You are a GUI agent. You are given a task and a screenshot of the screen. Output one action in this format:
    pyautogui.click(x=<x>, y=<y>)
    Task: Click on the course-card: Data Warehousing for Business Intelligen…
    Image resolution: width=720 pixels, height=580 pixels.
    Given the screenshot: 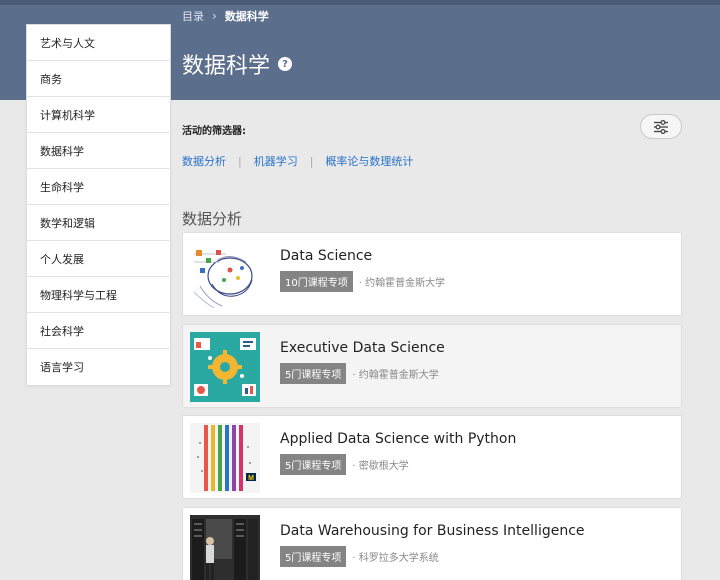 What is the action you would take?
    pyautogui.click(x=432, y=543)
    